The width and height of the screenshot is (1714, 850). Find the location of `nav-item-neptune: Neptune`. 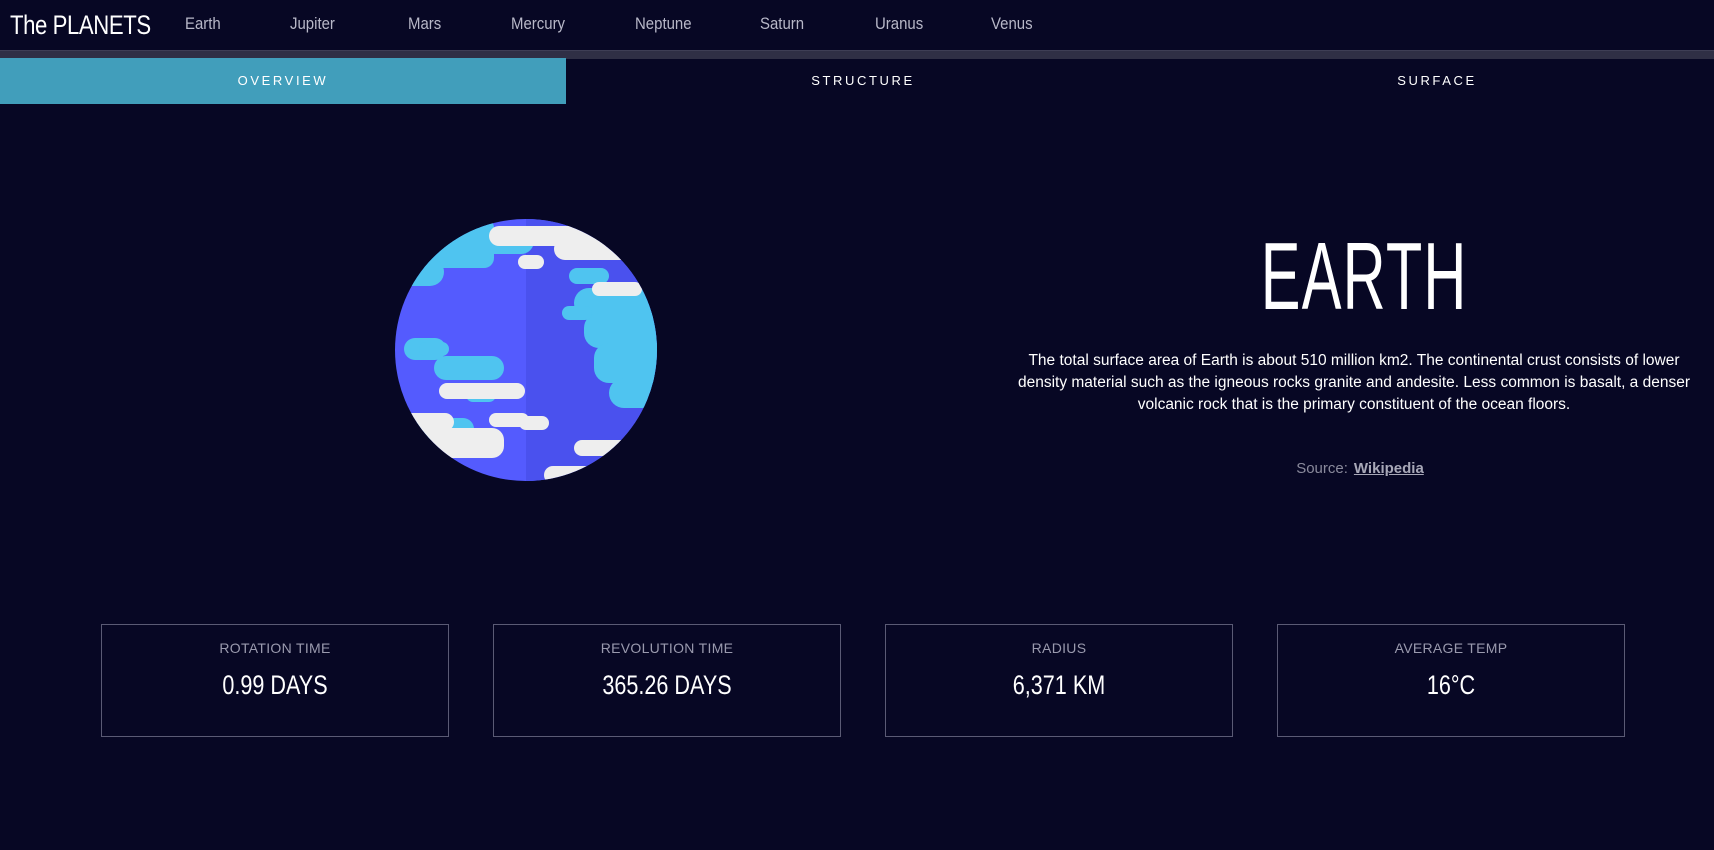

nav-item-neptune: Neptune is located at coordinates (663, 24).